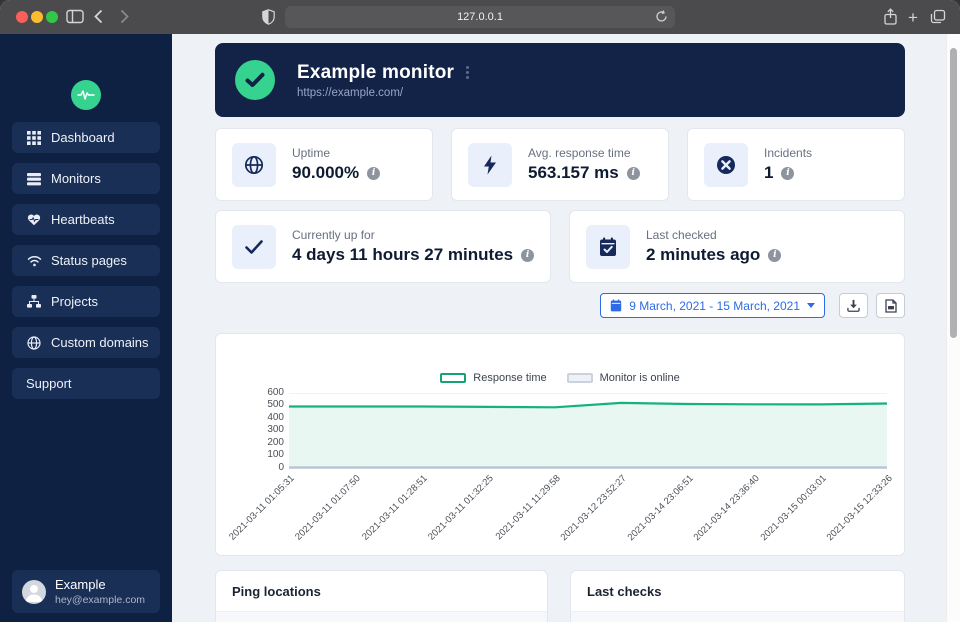 The width and height of the screenshot is (960, 622). I want to click on sidebar-item-monitors: Monitors, so click(86, 178).